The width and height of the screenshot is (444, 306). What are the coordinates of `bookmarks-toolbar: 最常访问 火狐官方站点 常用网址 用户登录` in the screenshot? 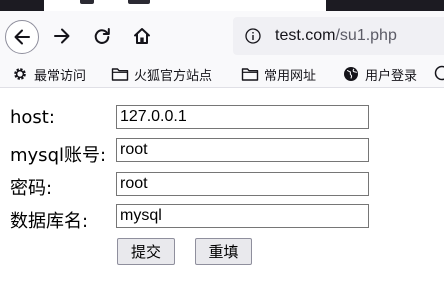 It's located at (222, 74).